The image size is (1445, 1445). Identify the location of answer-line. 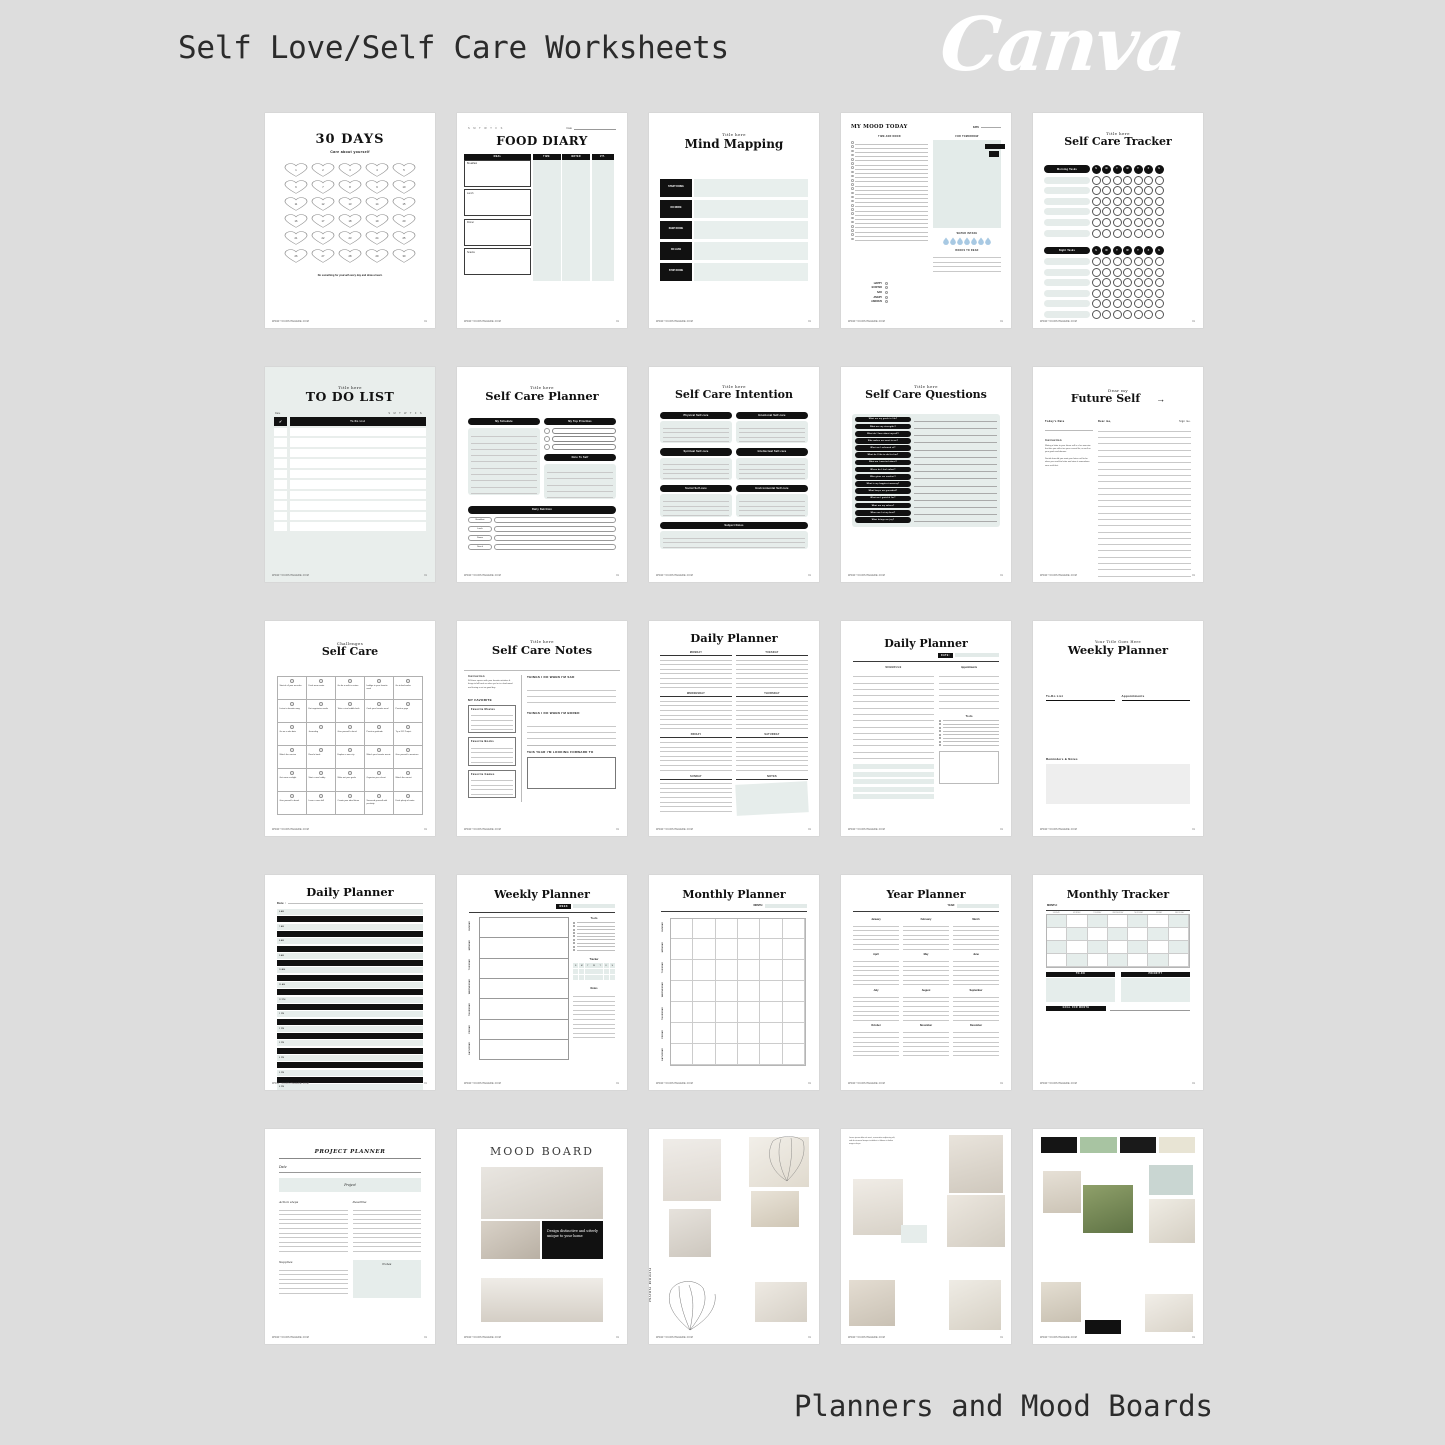
(955, 498).